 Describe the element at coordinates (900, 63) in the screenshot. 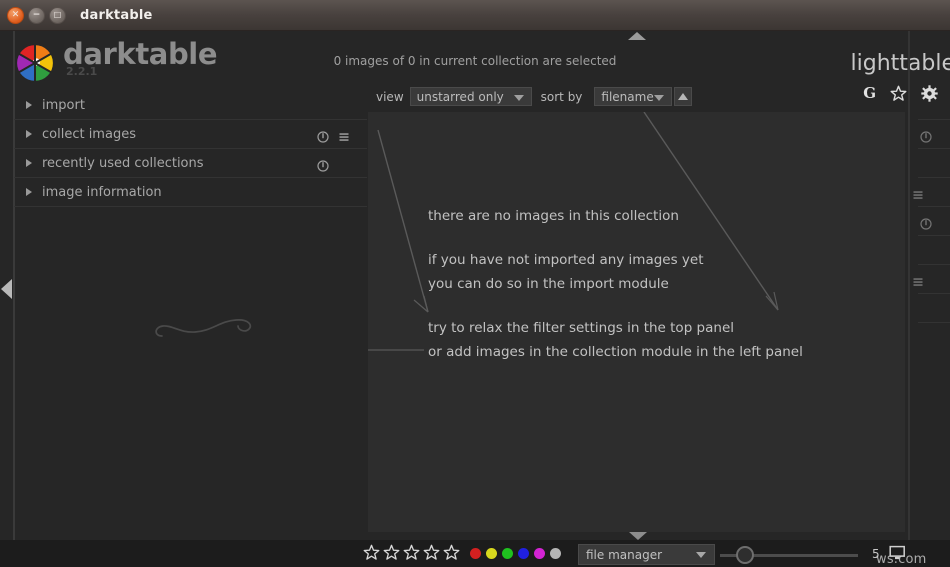

I see `view-mode-label: lighttable` at that location.